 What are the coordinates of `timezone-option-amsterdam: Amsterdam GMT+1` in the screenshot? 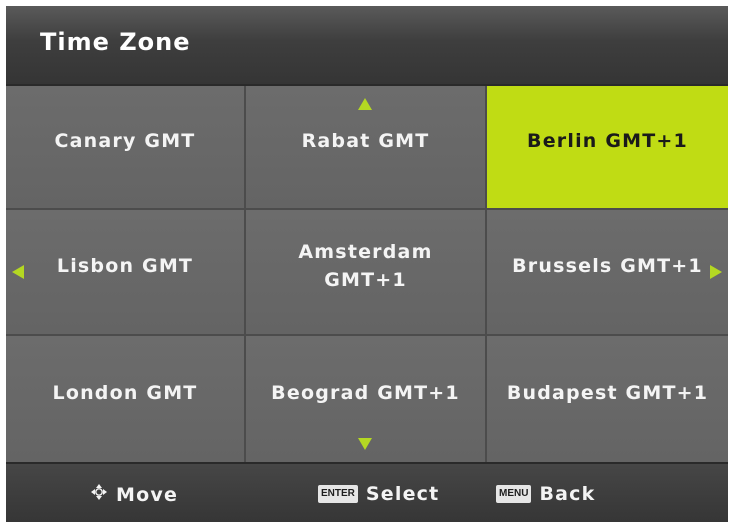 It's located at (366, 273).